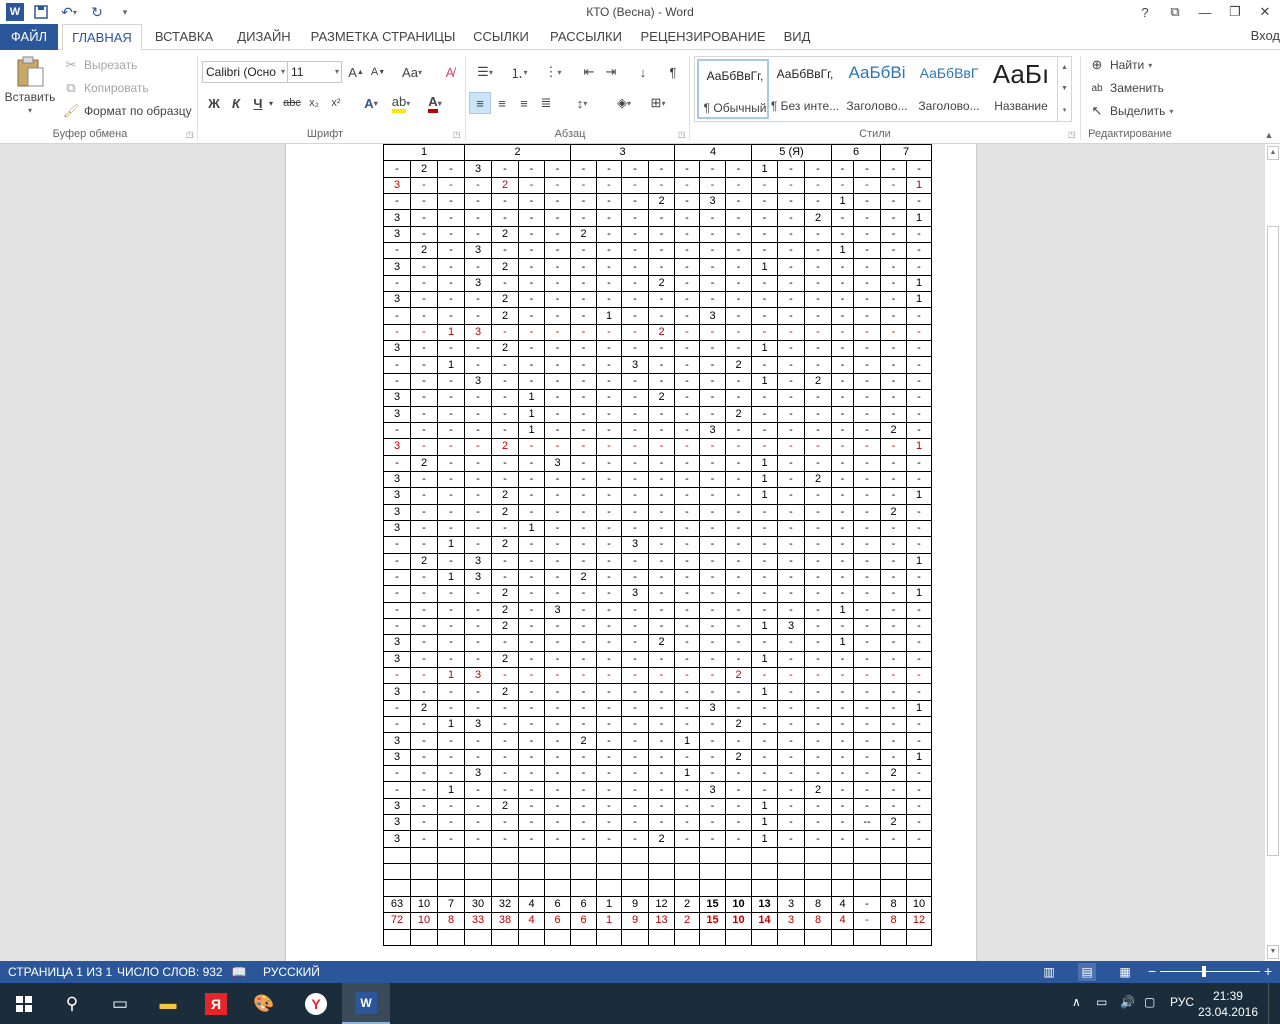  Describe the element at coordinates (29, 37) in the screenshot. I see `tab-file: ФАЙЛ` at that location.